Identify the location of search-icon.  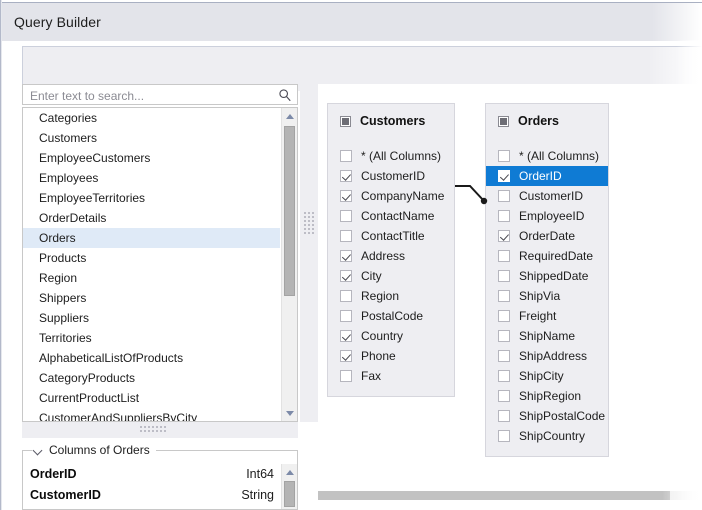
(285, 95).